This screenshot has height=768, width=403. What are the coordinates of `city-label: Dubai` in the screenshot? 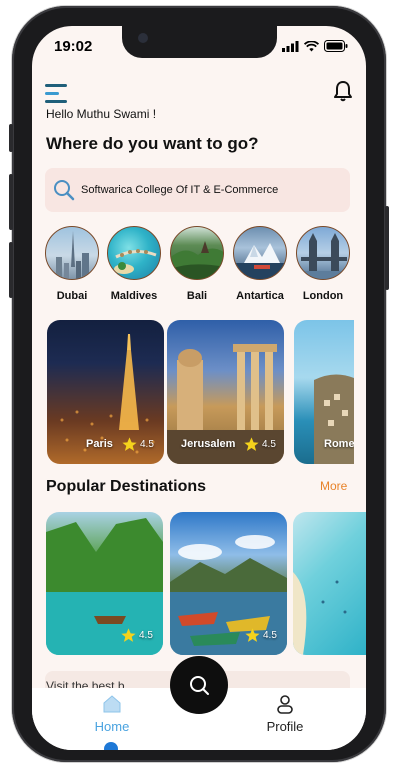 It's located at (72, 296).